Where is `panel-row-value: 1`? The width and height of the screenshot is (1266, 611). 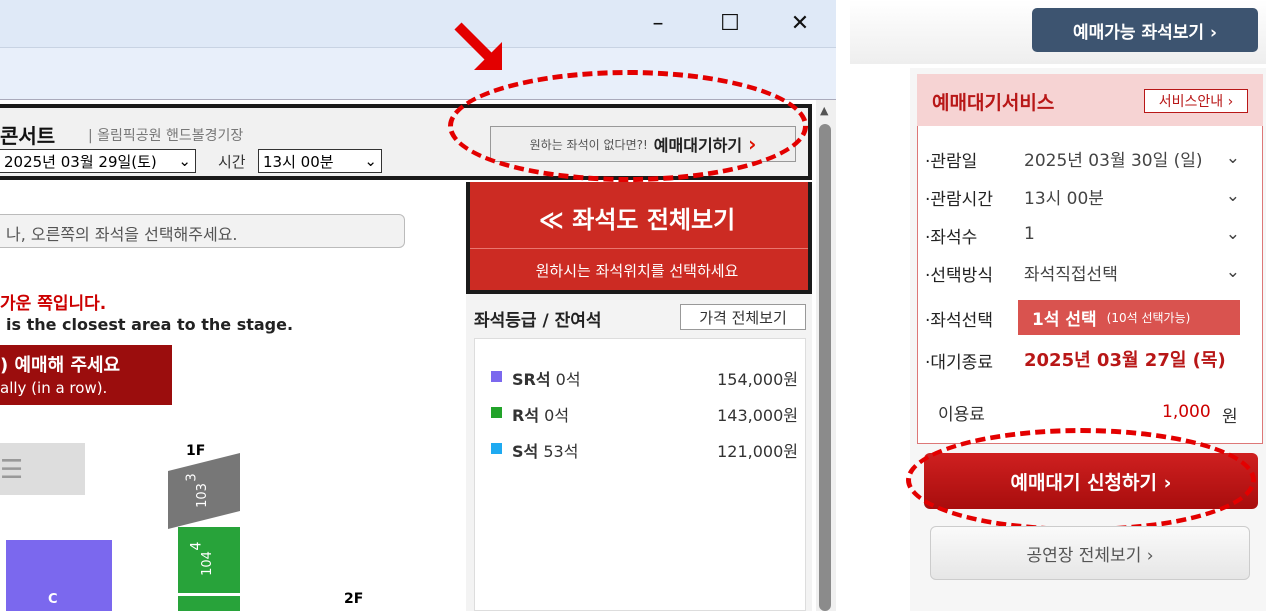
panel-row-value: 1 is located at coordinates (1029, 234).